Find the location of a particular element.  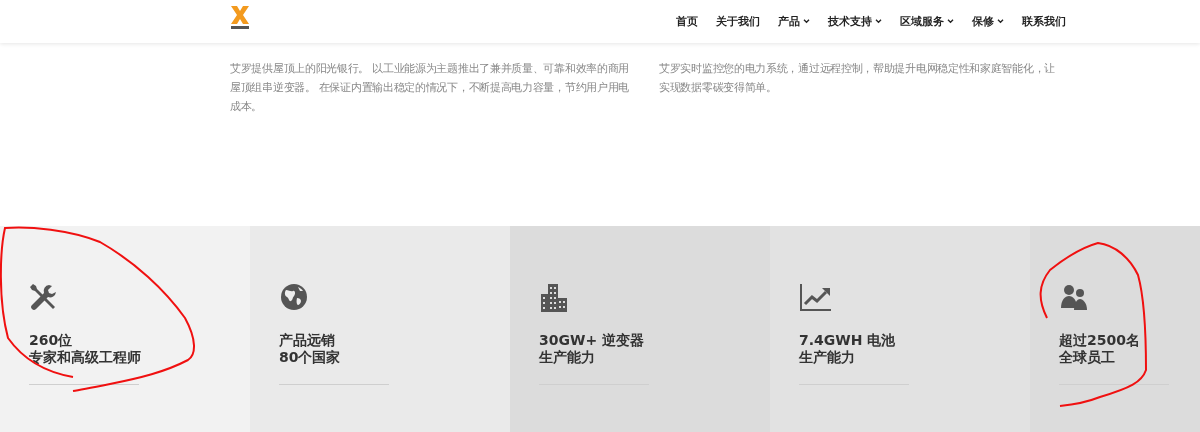

nav-link: 技术支持 is located at coordinates (855, 21).